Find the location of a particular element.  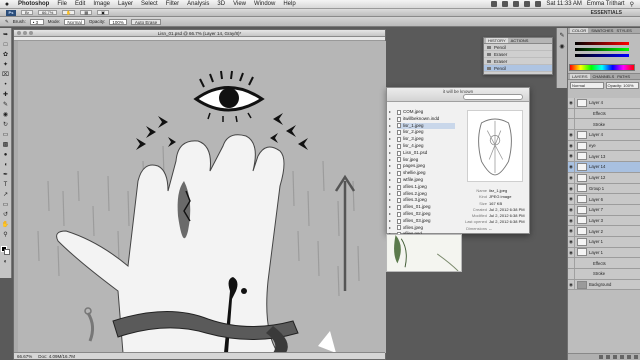

layer-opacity-input: Opacity: 100% is located at coordinates (622, 85).